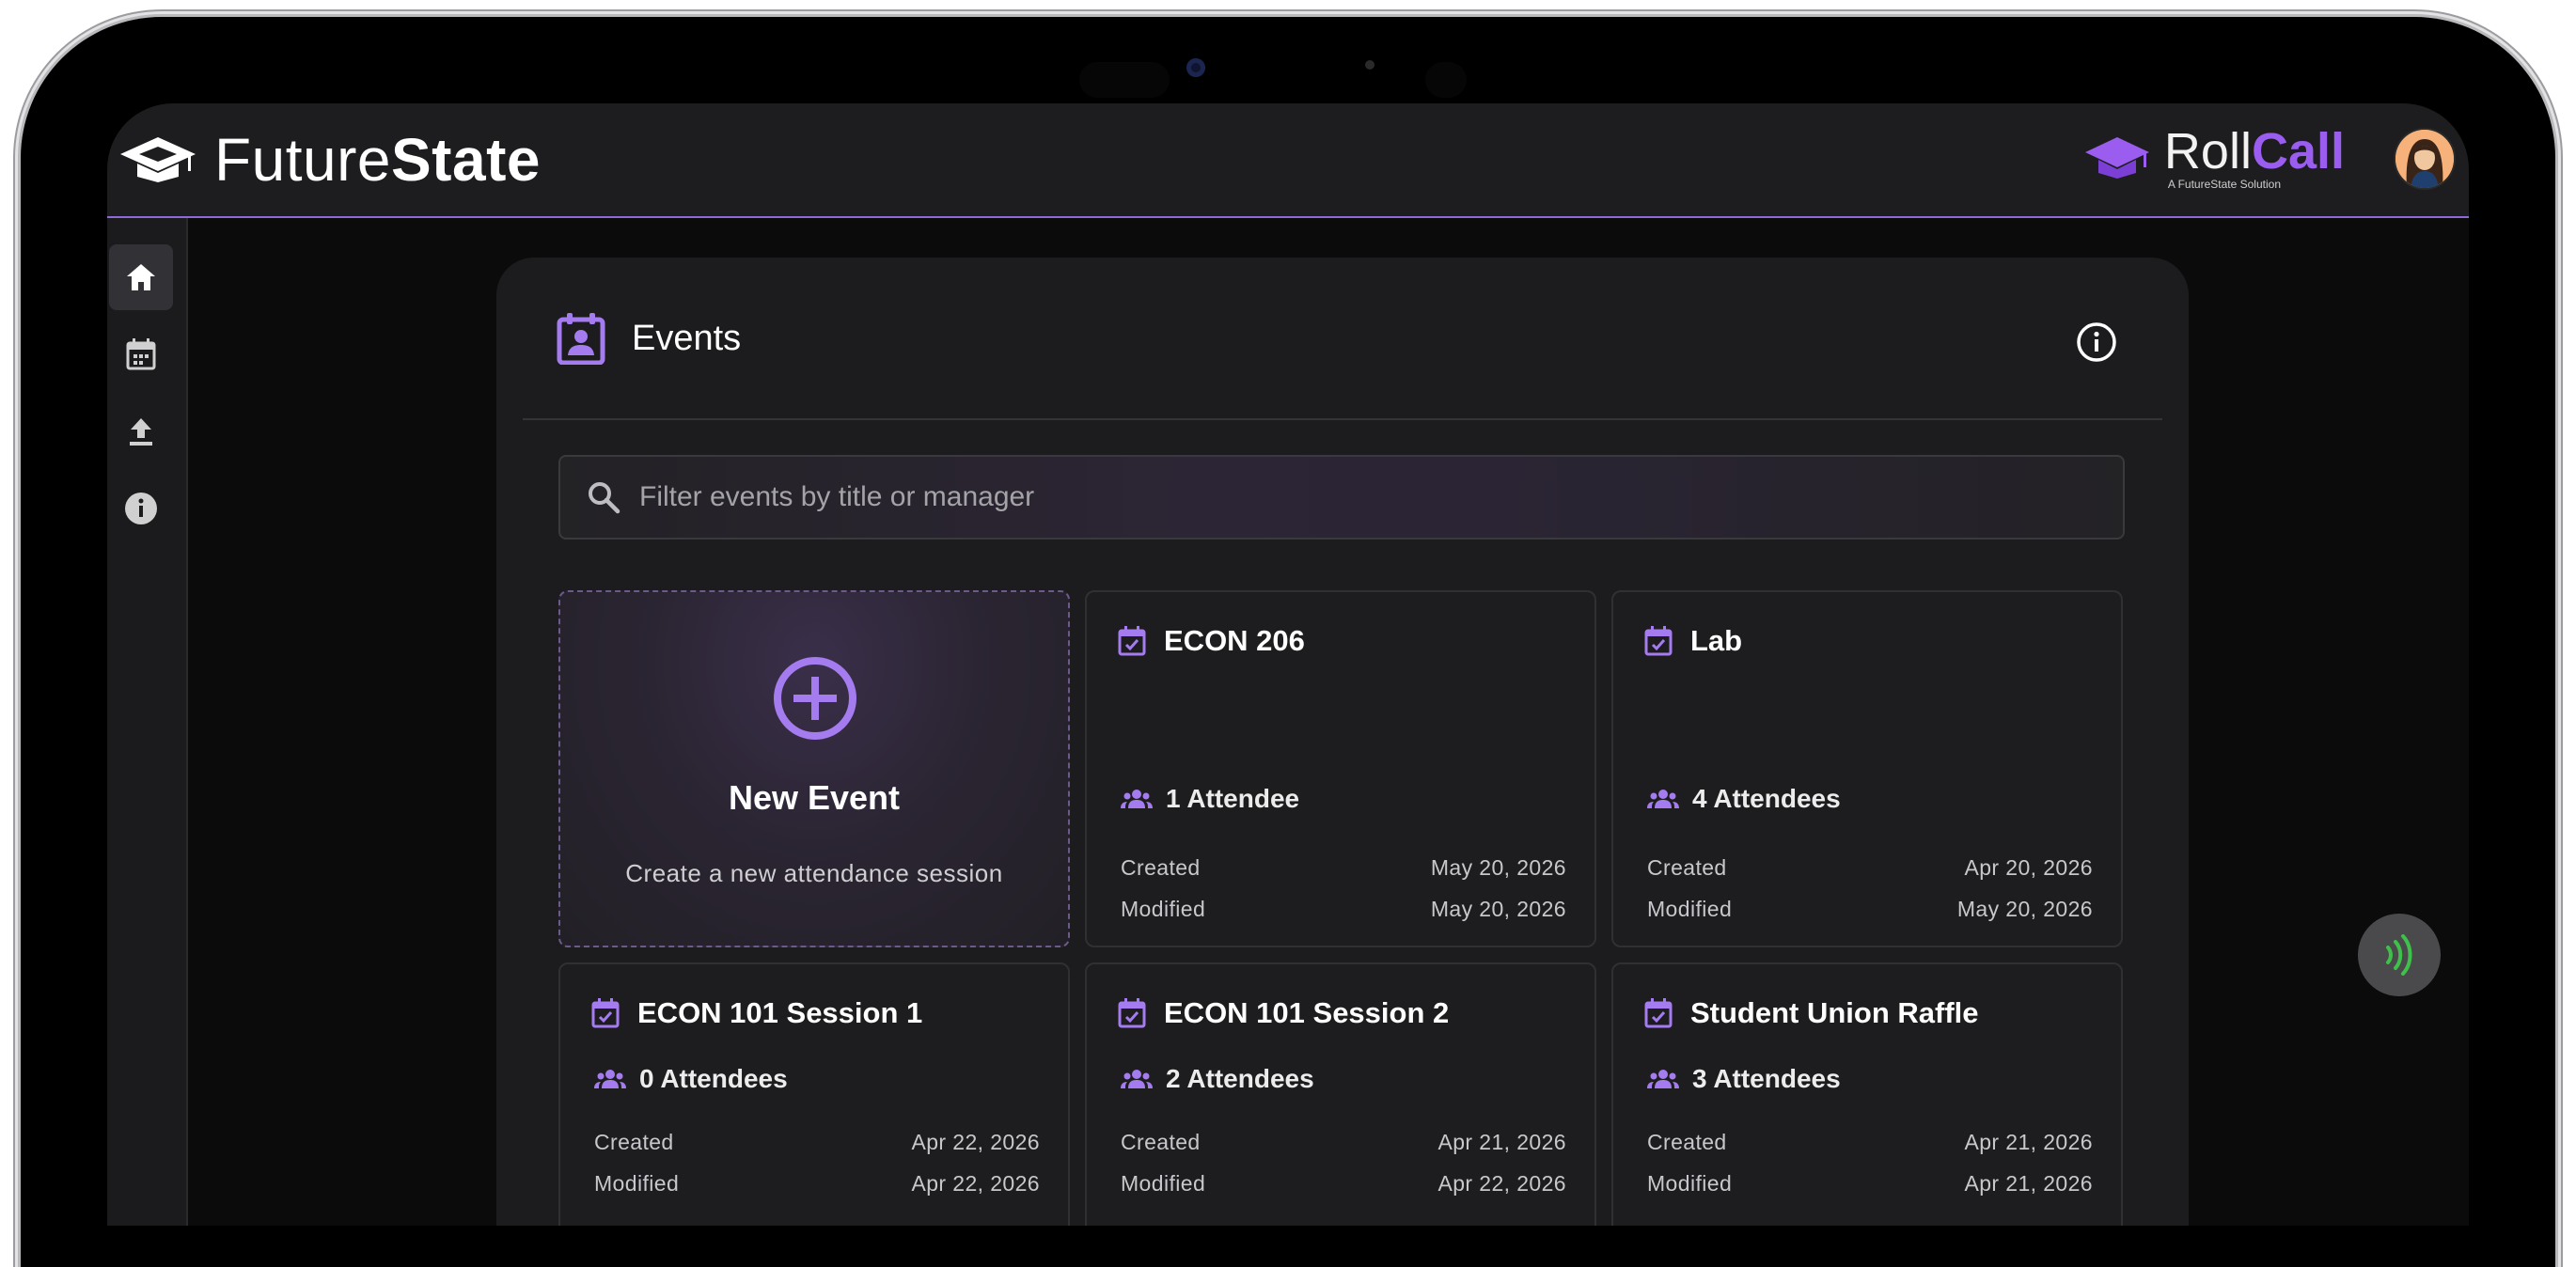  Describe the element at coordinates (581, 339) in the screenshot. I see `calendar-person-icon` at that location.